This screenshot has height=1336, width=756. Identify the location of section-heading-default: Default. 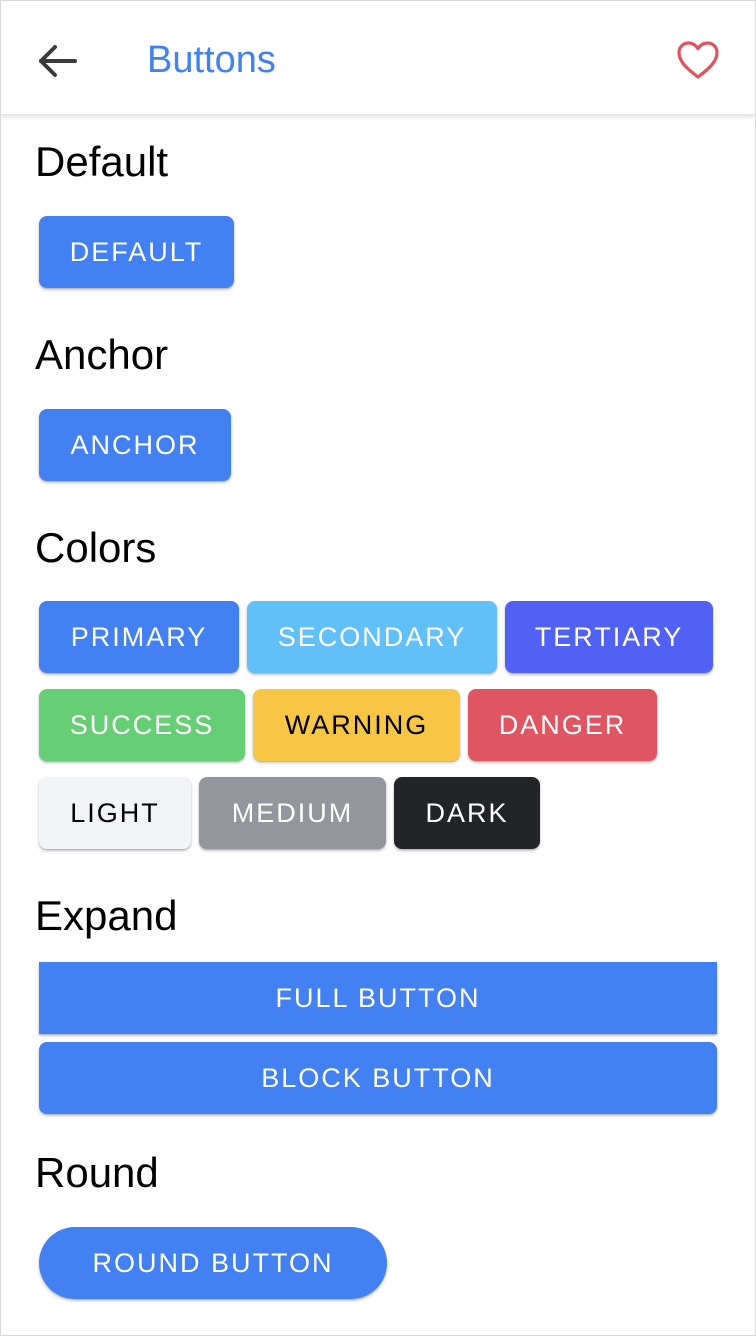
(102, 161).